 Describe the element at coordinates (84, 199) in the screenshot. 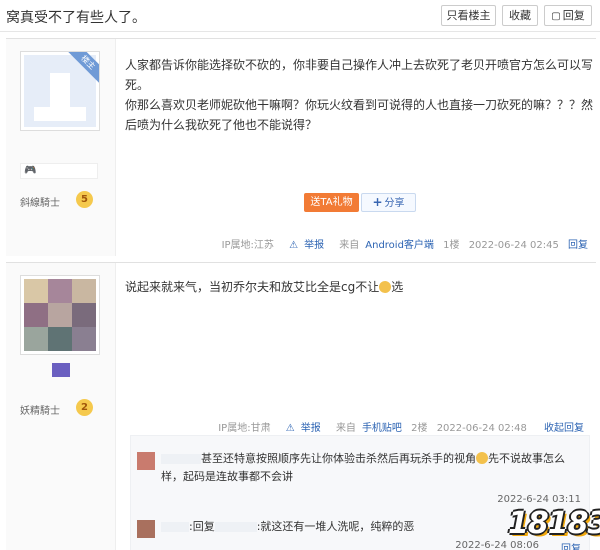

I see `level-badge: 5` at that location.